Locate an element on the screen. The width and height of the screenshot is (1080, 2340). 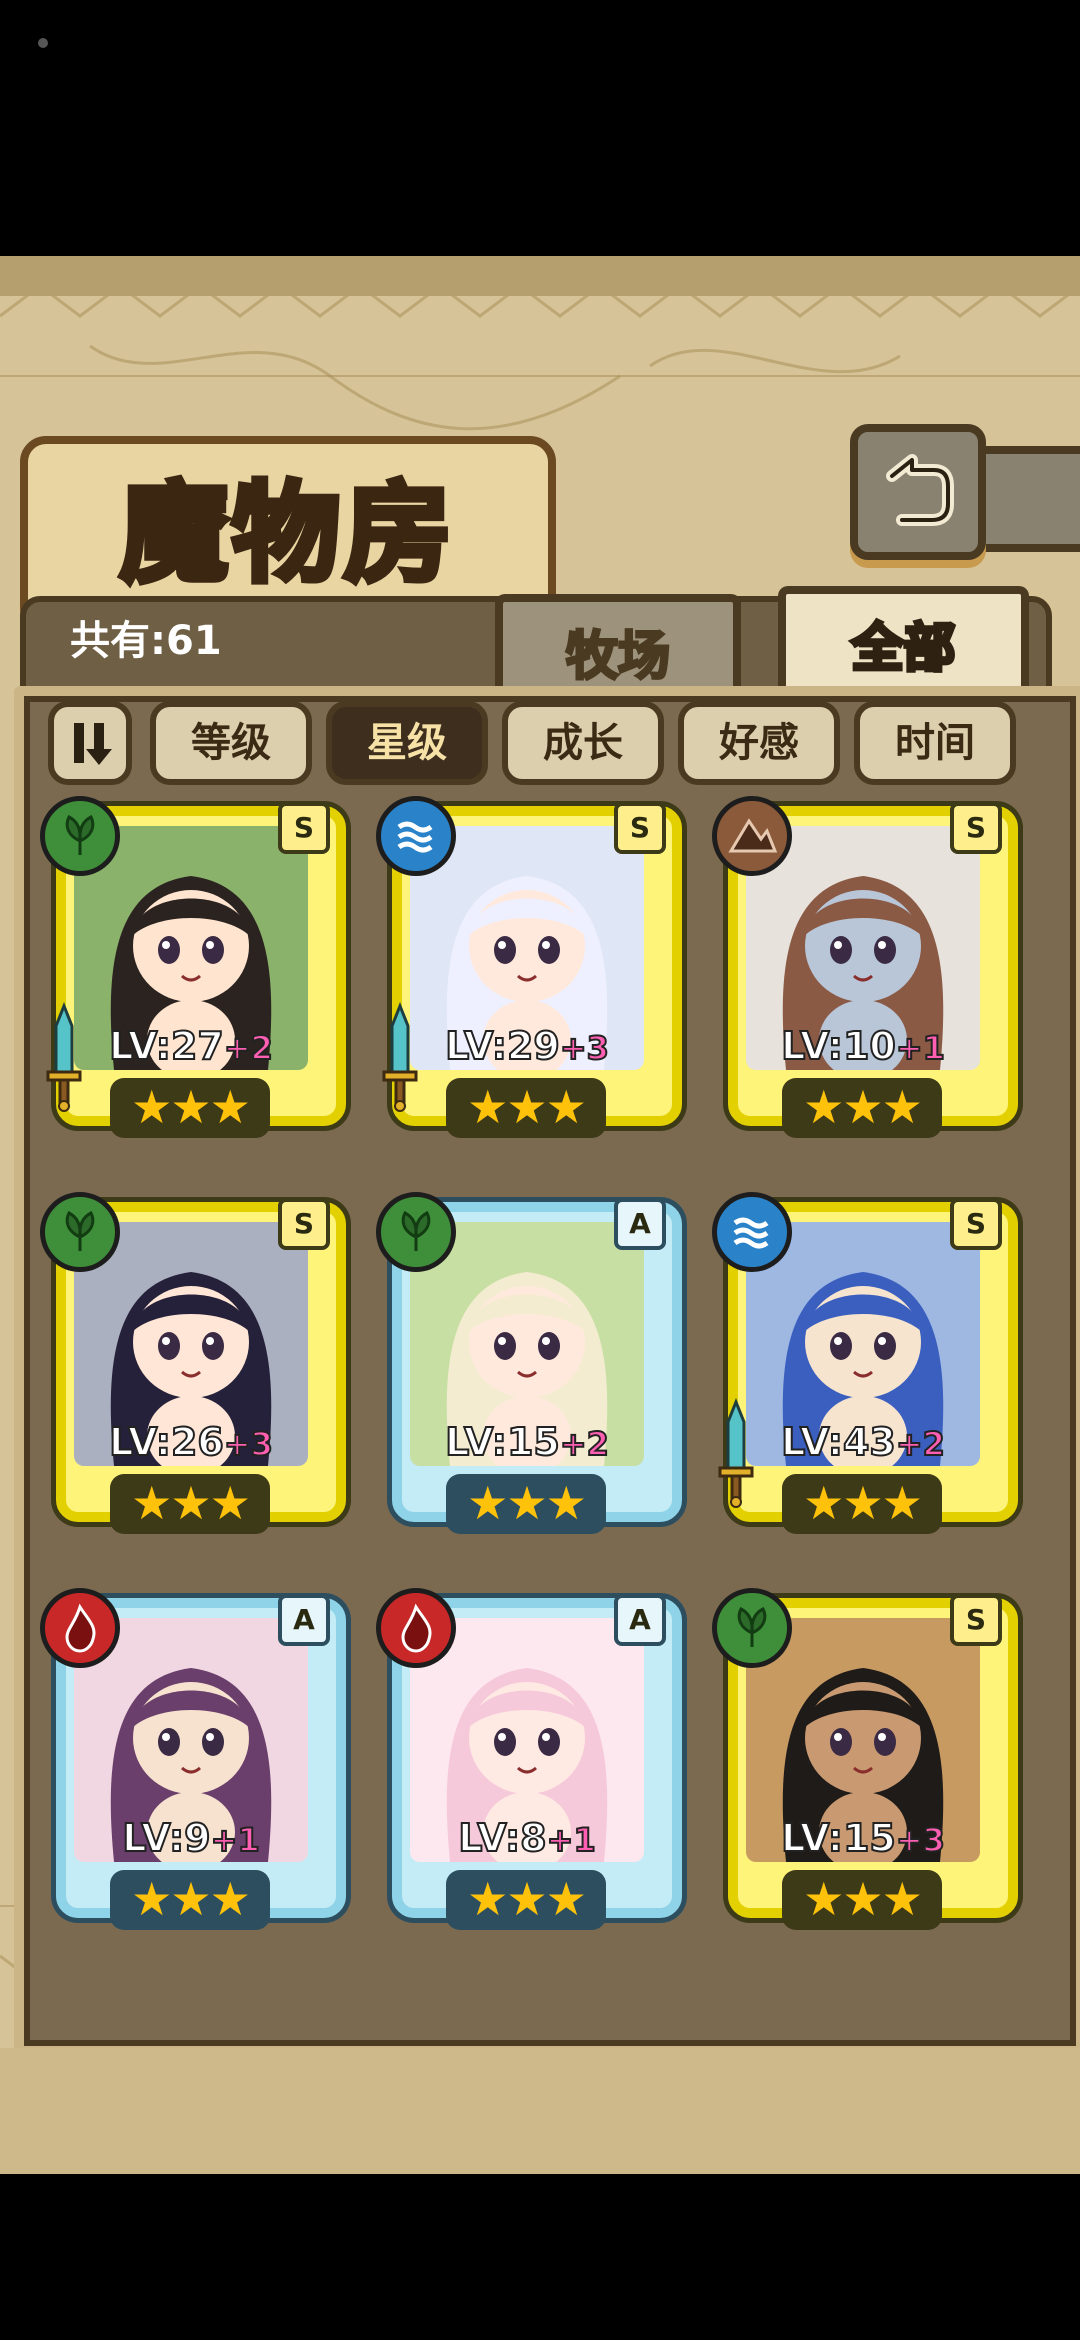
level-value: LV:43 is located at coordinates (838, 1442).